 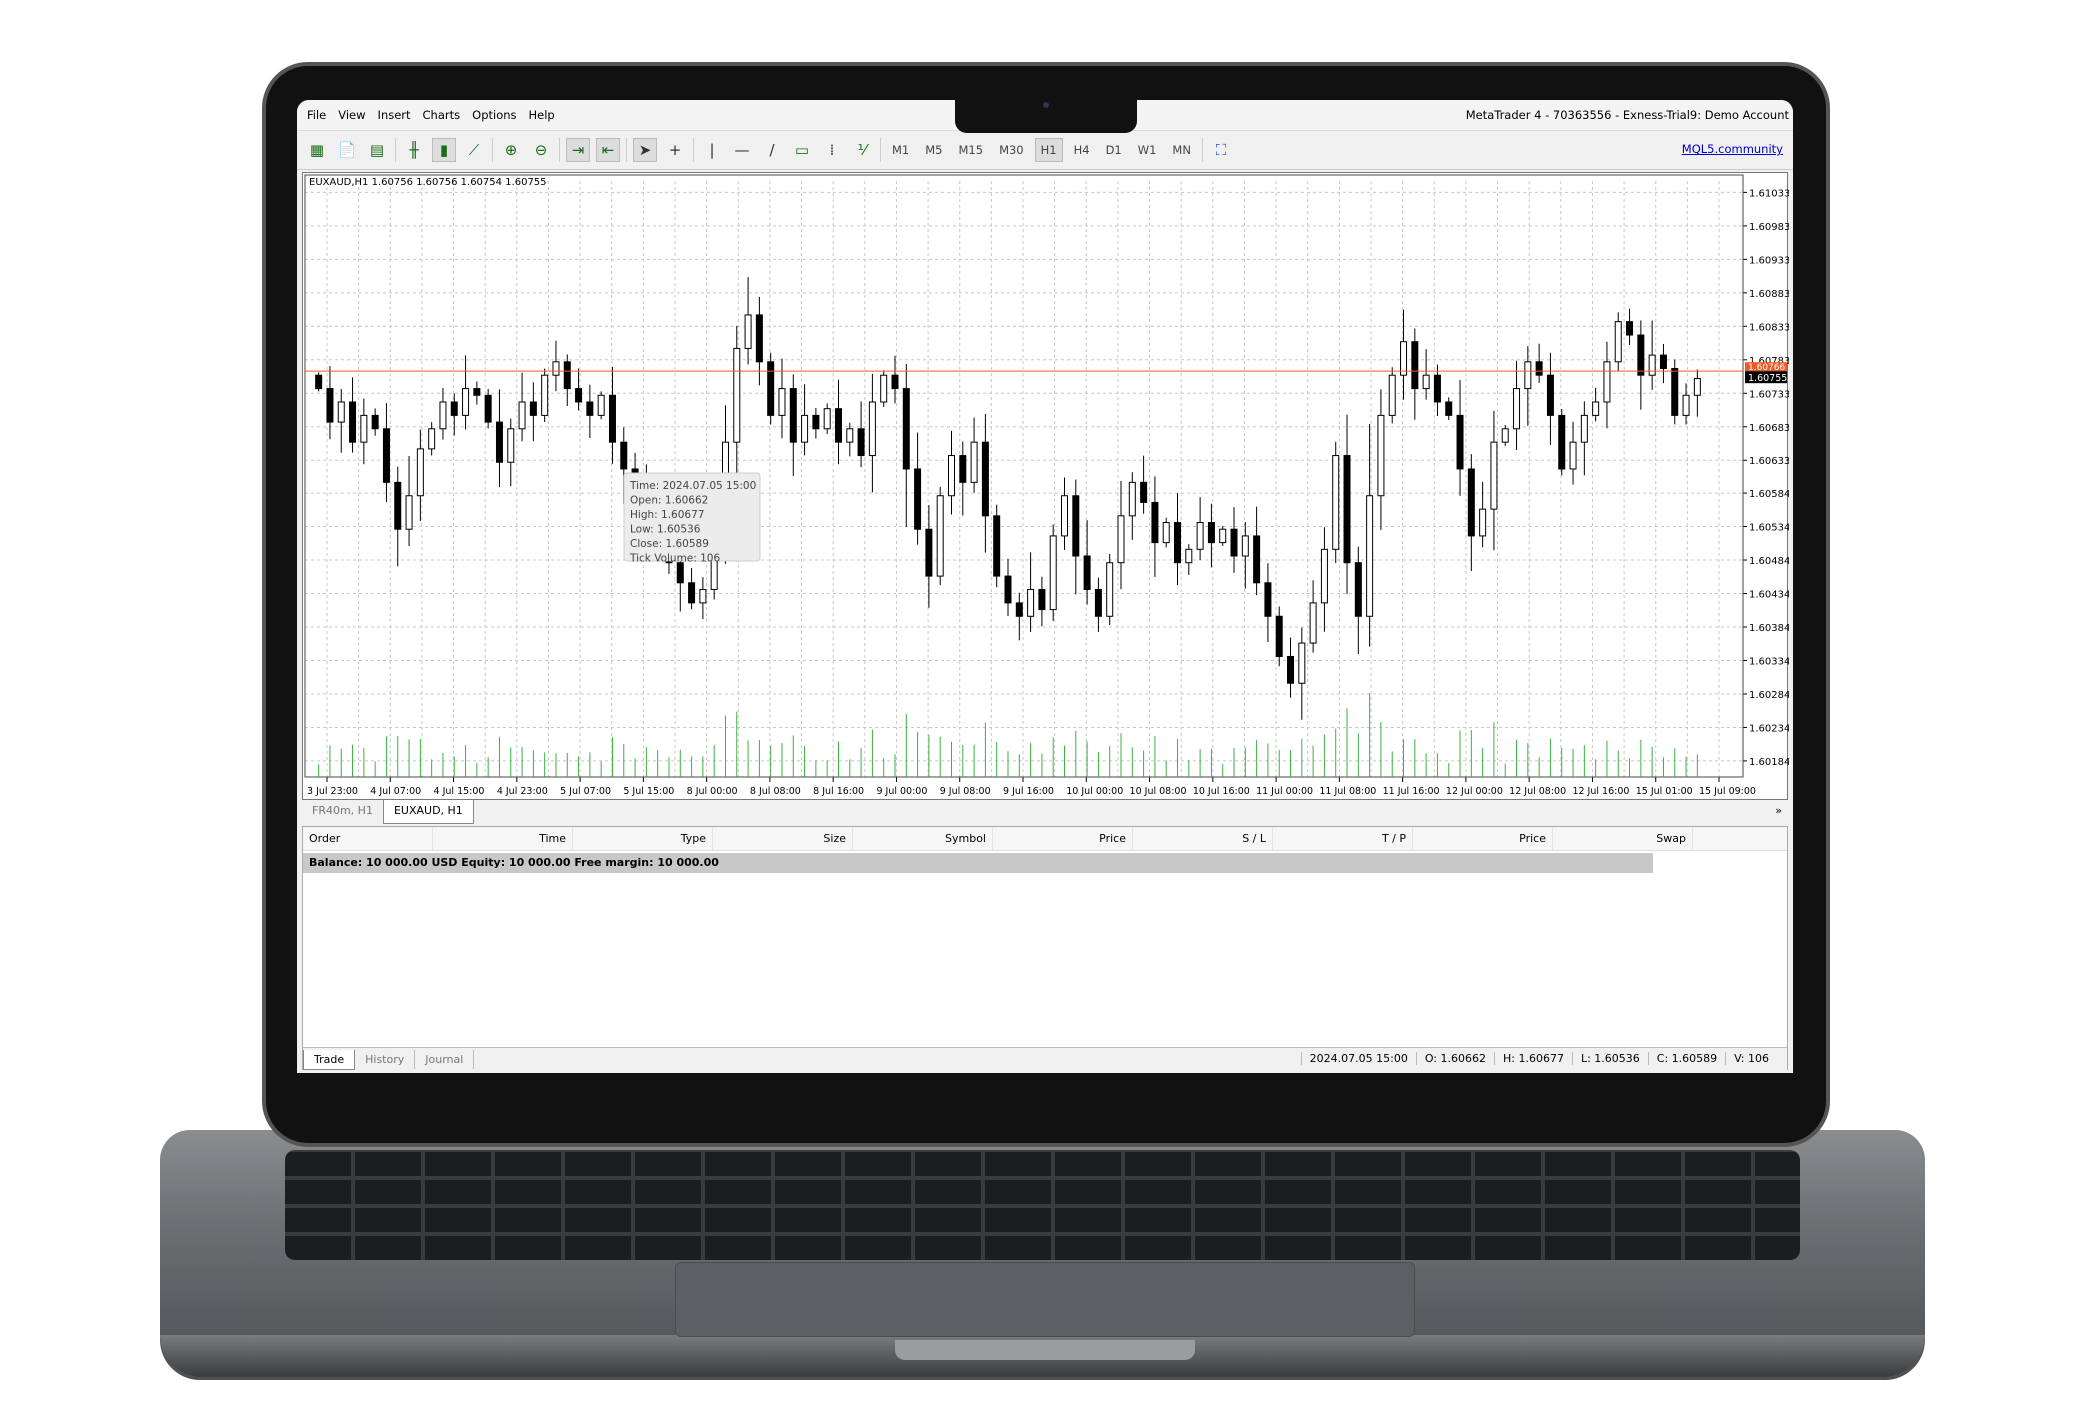 I want to click on time-tick-label: 5 Jul 15:00, so click(x=648, y=791).